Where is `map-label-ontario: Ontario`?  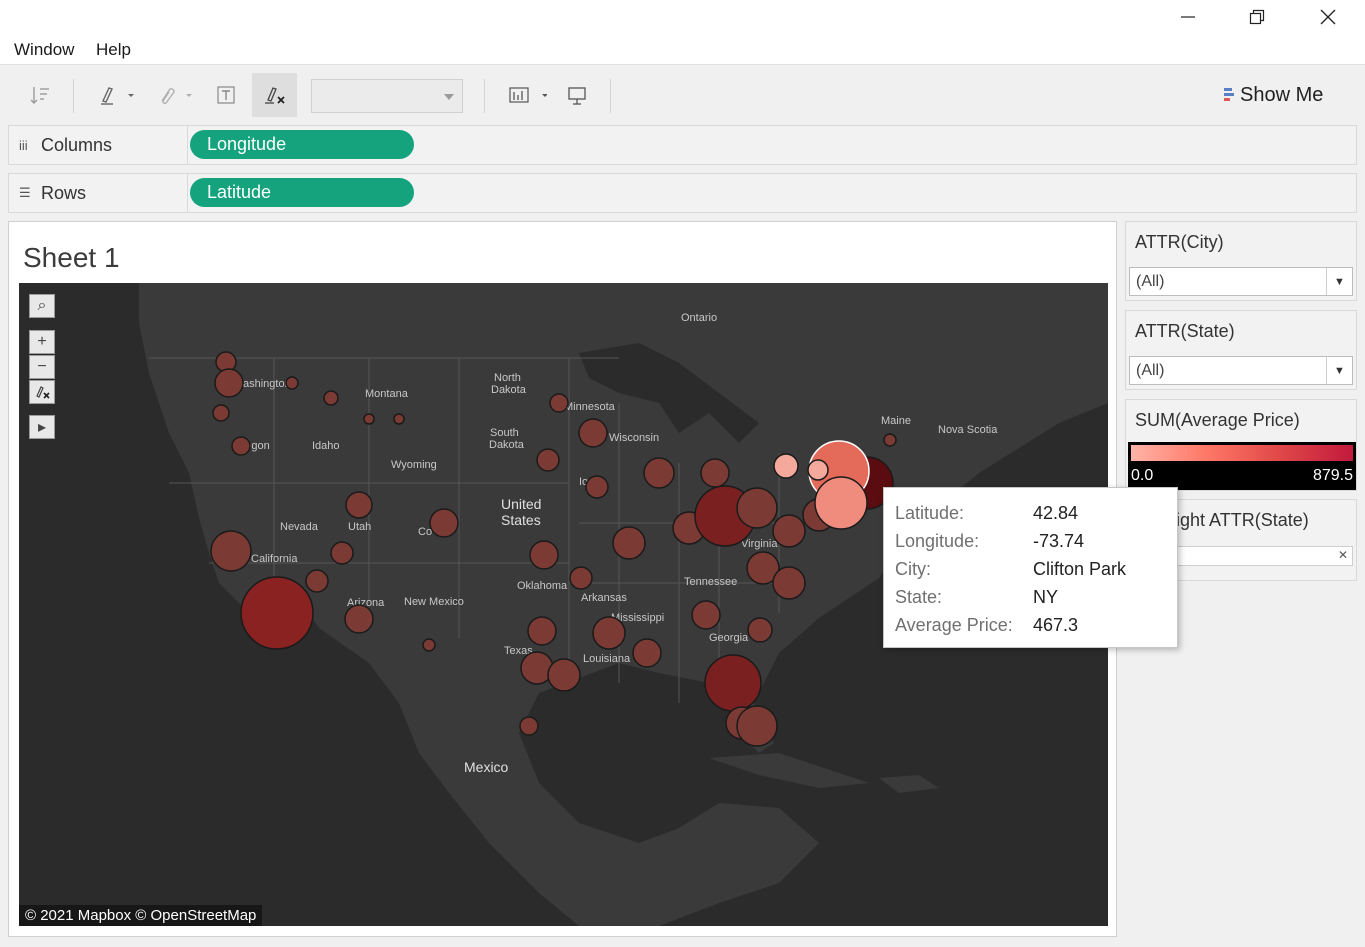 map-label-ontario: Ontario is located at coordinates (699, 318).